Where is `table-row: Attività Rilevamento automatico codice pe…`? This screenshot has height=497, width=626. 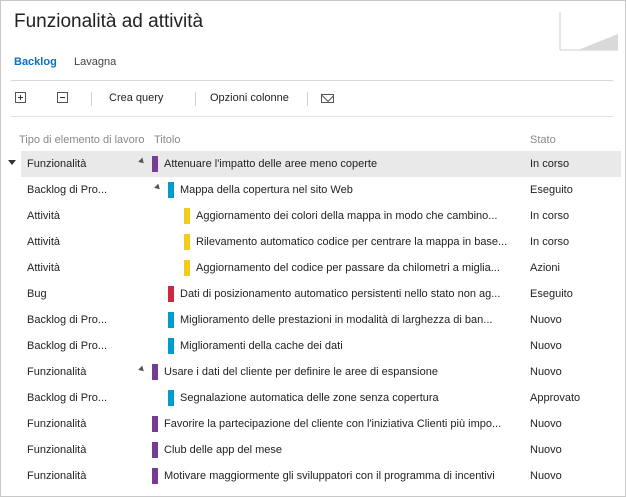 table-row: Attività Rilevamento automatico codice pe… is located at coordinates (321, 242).